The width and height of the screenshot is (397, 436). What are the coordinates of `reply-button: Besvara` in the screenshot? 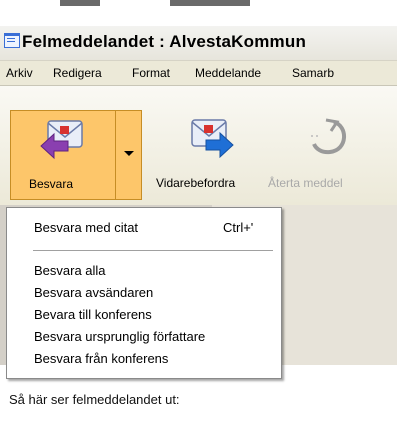 It's located at (63, 155).